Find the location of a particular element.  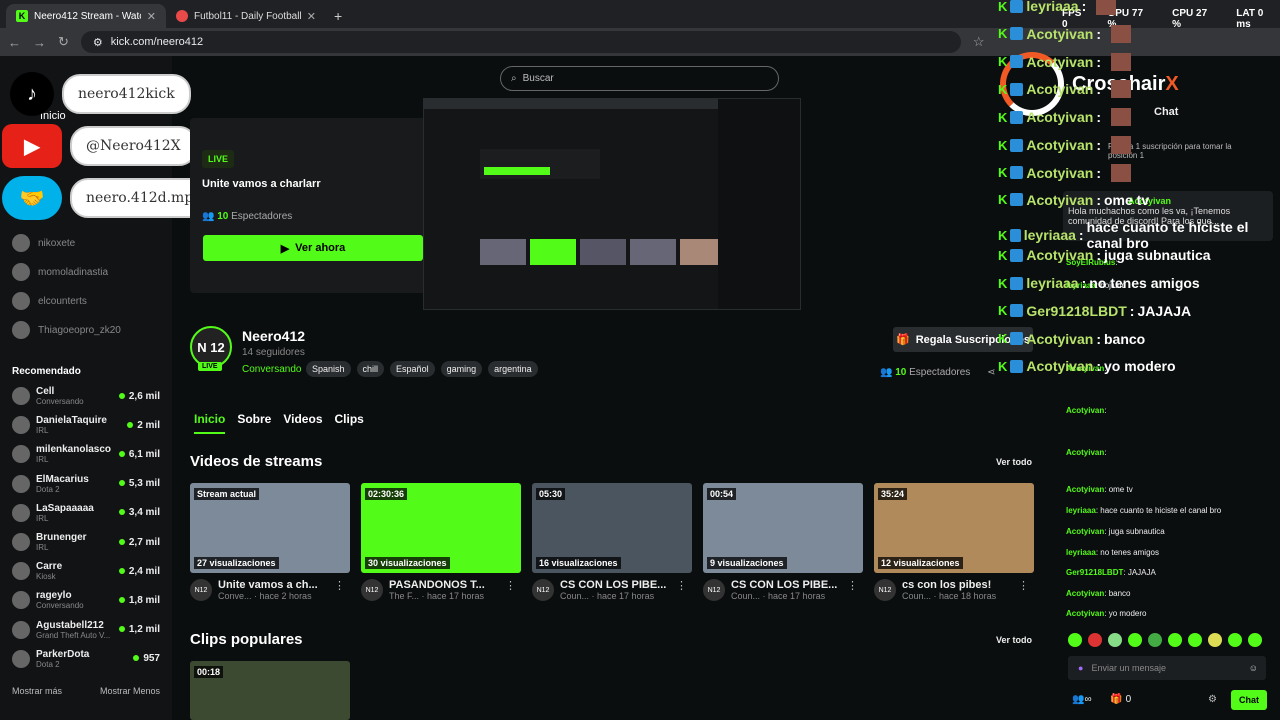

show-more-button: Mostrar más is located at coordinates (37, 691).